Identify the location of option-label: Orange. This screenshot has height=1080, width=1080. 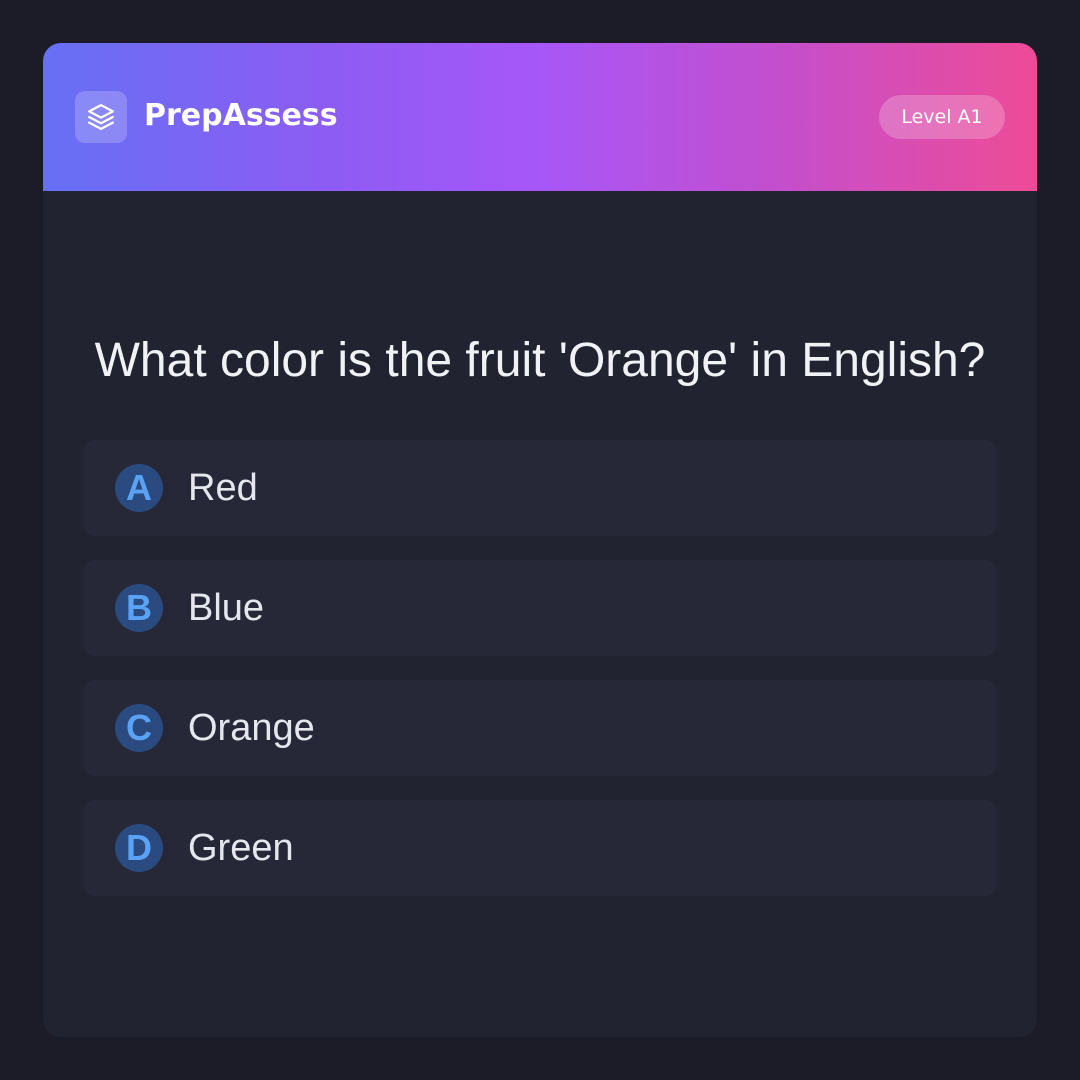
(251, 728).